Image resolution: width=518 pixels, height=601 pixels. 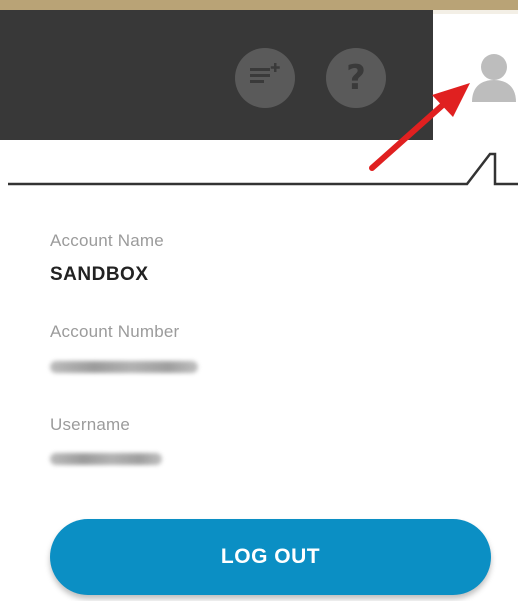 I want to click on help-button: ?, so click(x=356, y=78).